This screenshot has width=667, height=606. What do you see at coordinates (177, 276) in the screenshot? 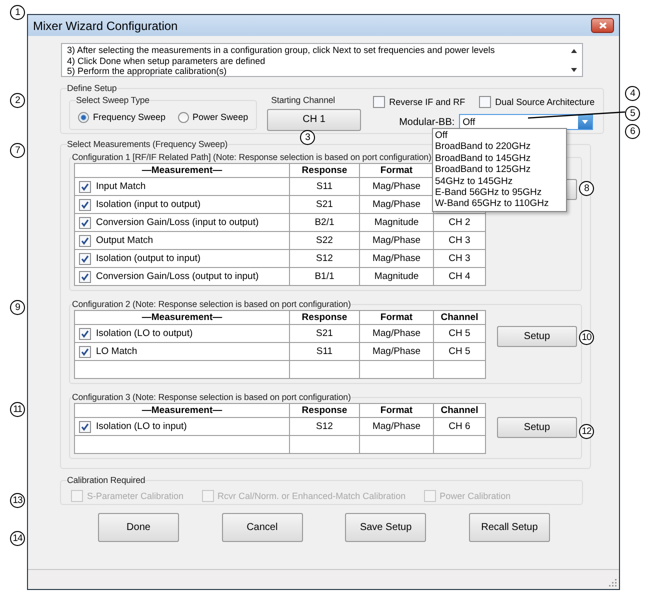
I see `measurement-label: Conversion Gain/Loss (output to input)` at bounding box center [177, 276].